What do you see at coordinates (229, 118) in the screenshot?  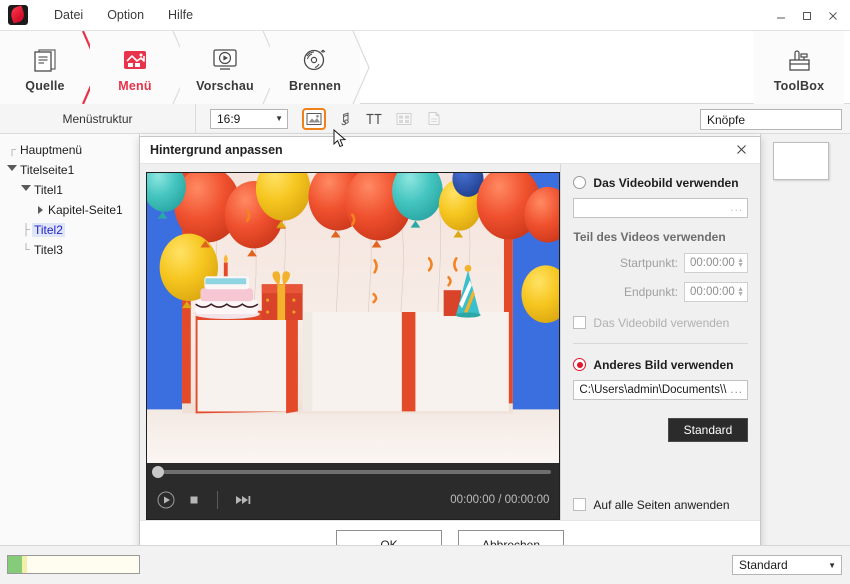 I see `aspect-ratio-value: 16:9` at bounding box center [229, 118].